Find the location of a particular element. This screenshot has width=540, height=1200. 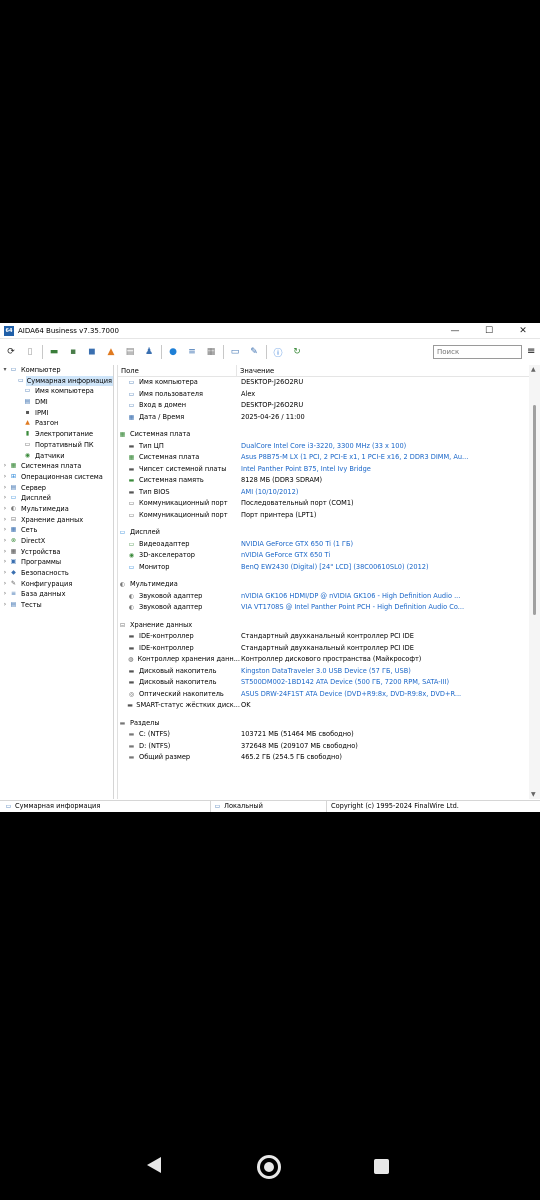

close-button: ✕ is located at coordinates (523, 331).